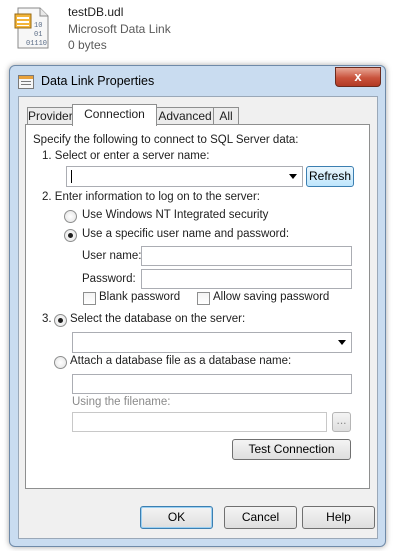 The width and height of the screenshot is (401, 551). What do you see at coordinates (70, 216) in the screenshot?
I see `radio-windows-security` at bounding box center [70, 216].